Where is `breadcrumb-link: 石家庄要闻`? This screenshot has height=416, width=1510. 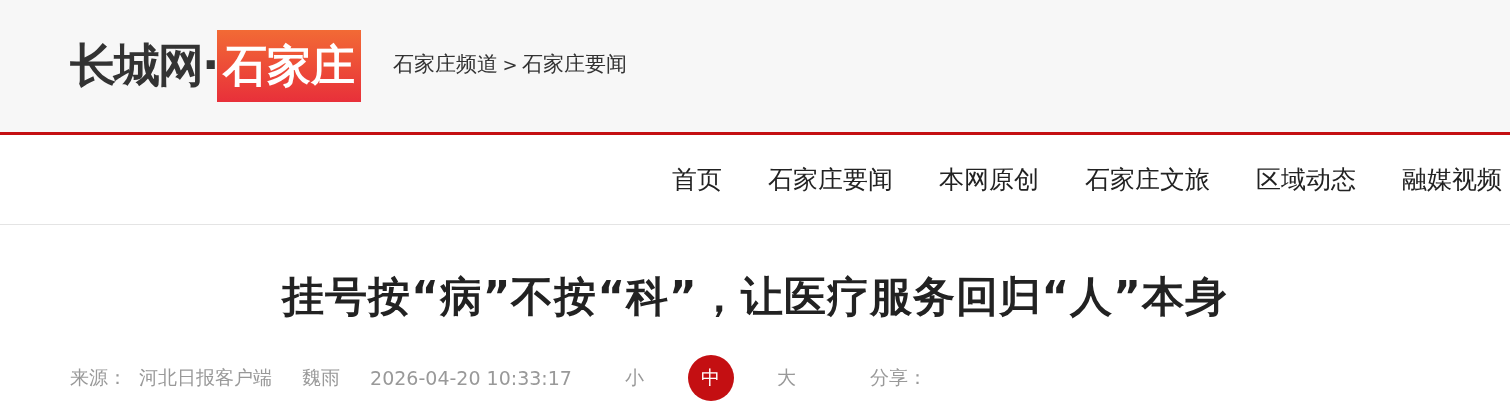 breadcrumb-link: 石家庄要闻 is located at coordinates (574, 64).